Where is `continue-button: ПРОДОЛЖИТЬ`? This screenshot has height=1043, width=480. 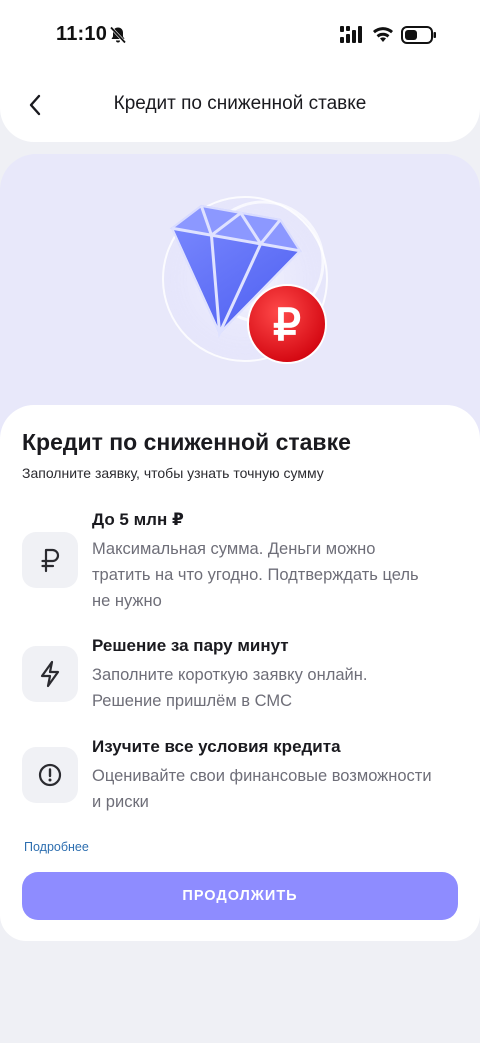
continue-button: ПРОДОЛЖИТЬ is located at coordinates (240, 896).